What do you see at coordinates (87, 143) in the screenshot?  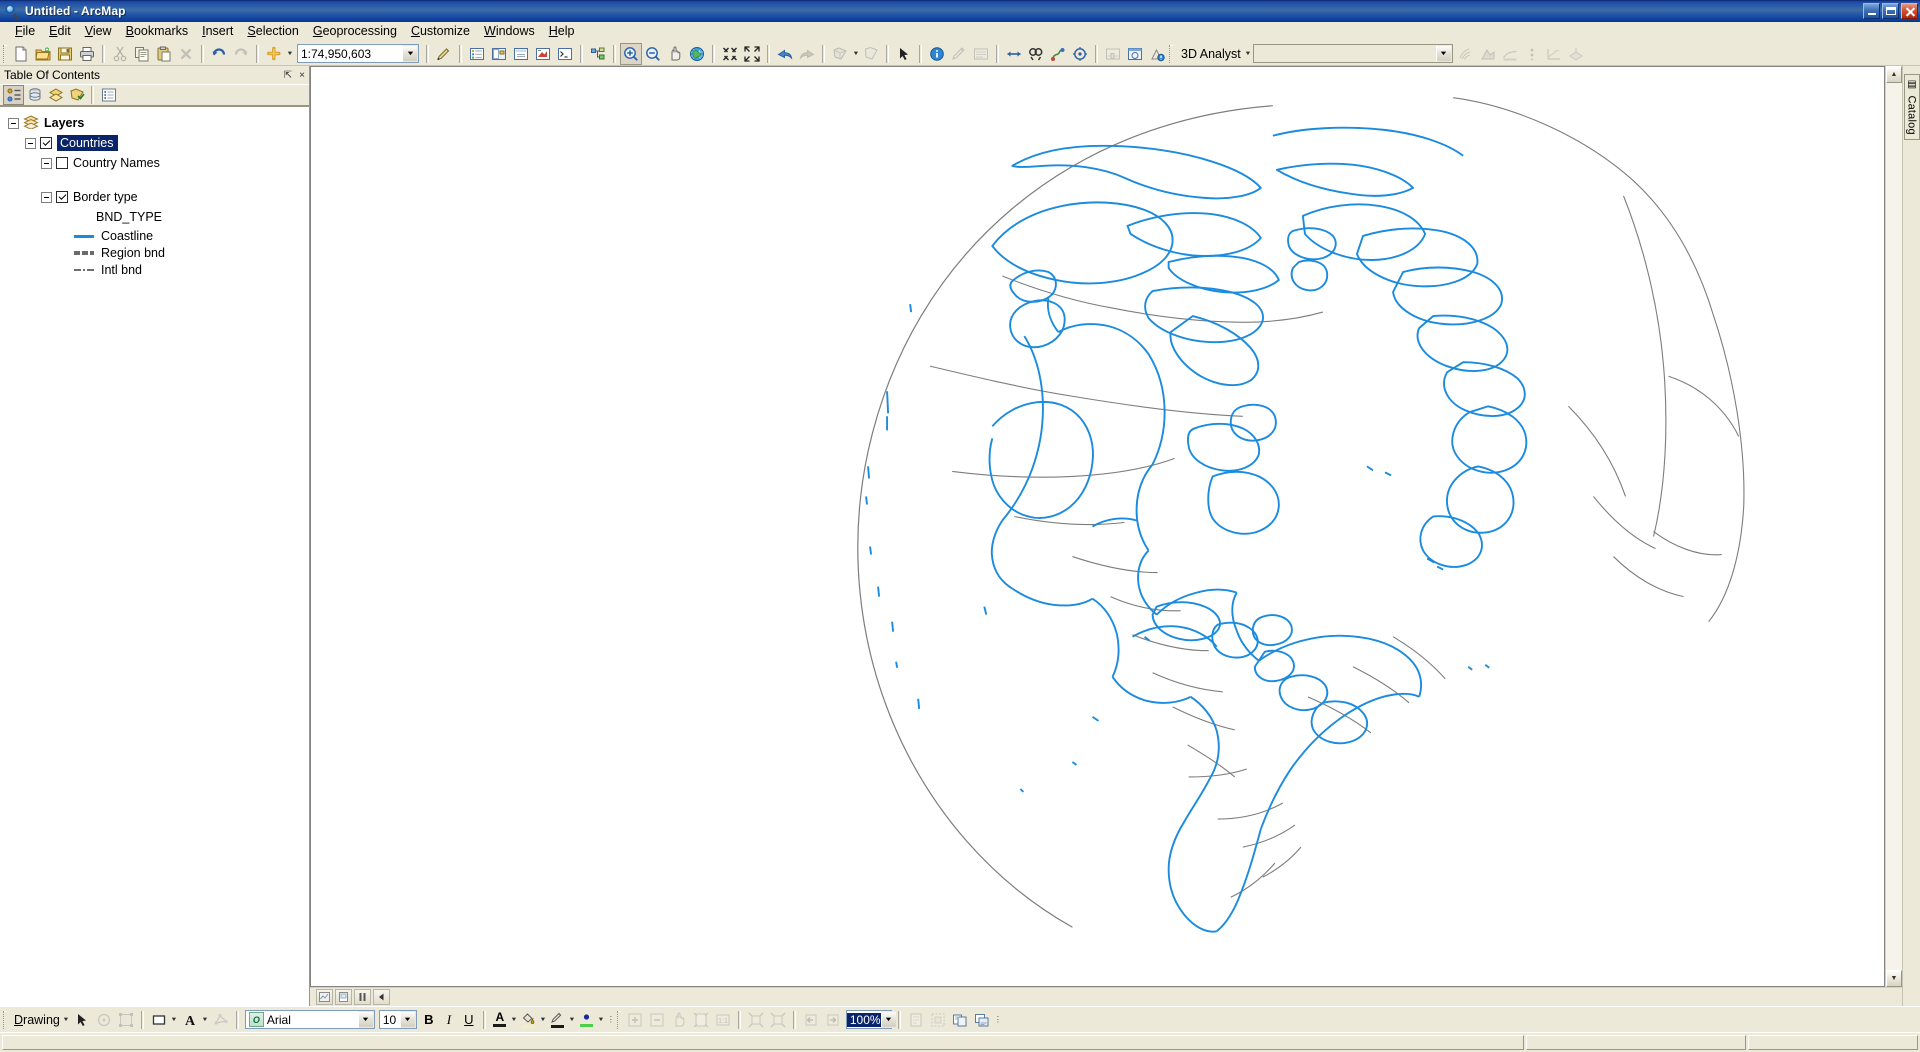 I see `countries-layer-label: Countries` at bounding box center [87, 143].